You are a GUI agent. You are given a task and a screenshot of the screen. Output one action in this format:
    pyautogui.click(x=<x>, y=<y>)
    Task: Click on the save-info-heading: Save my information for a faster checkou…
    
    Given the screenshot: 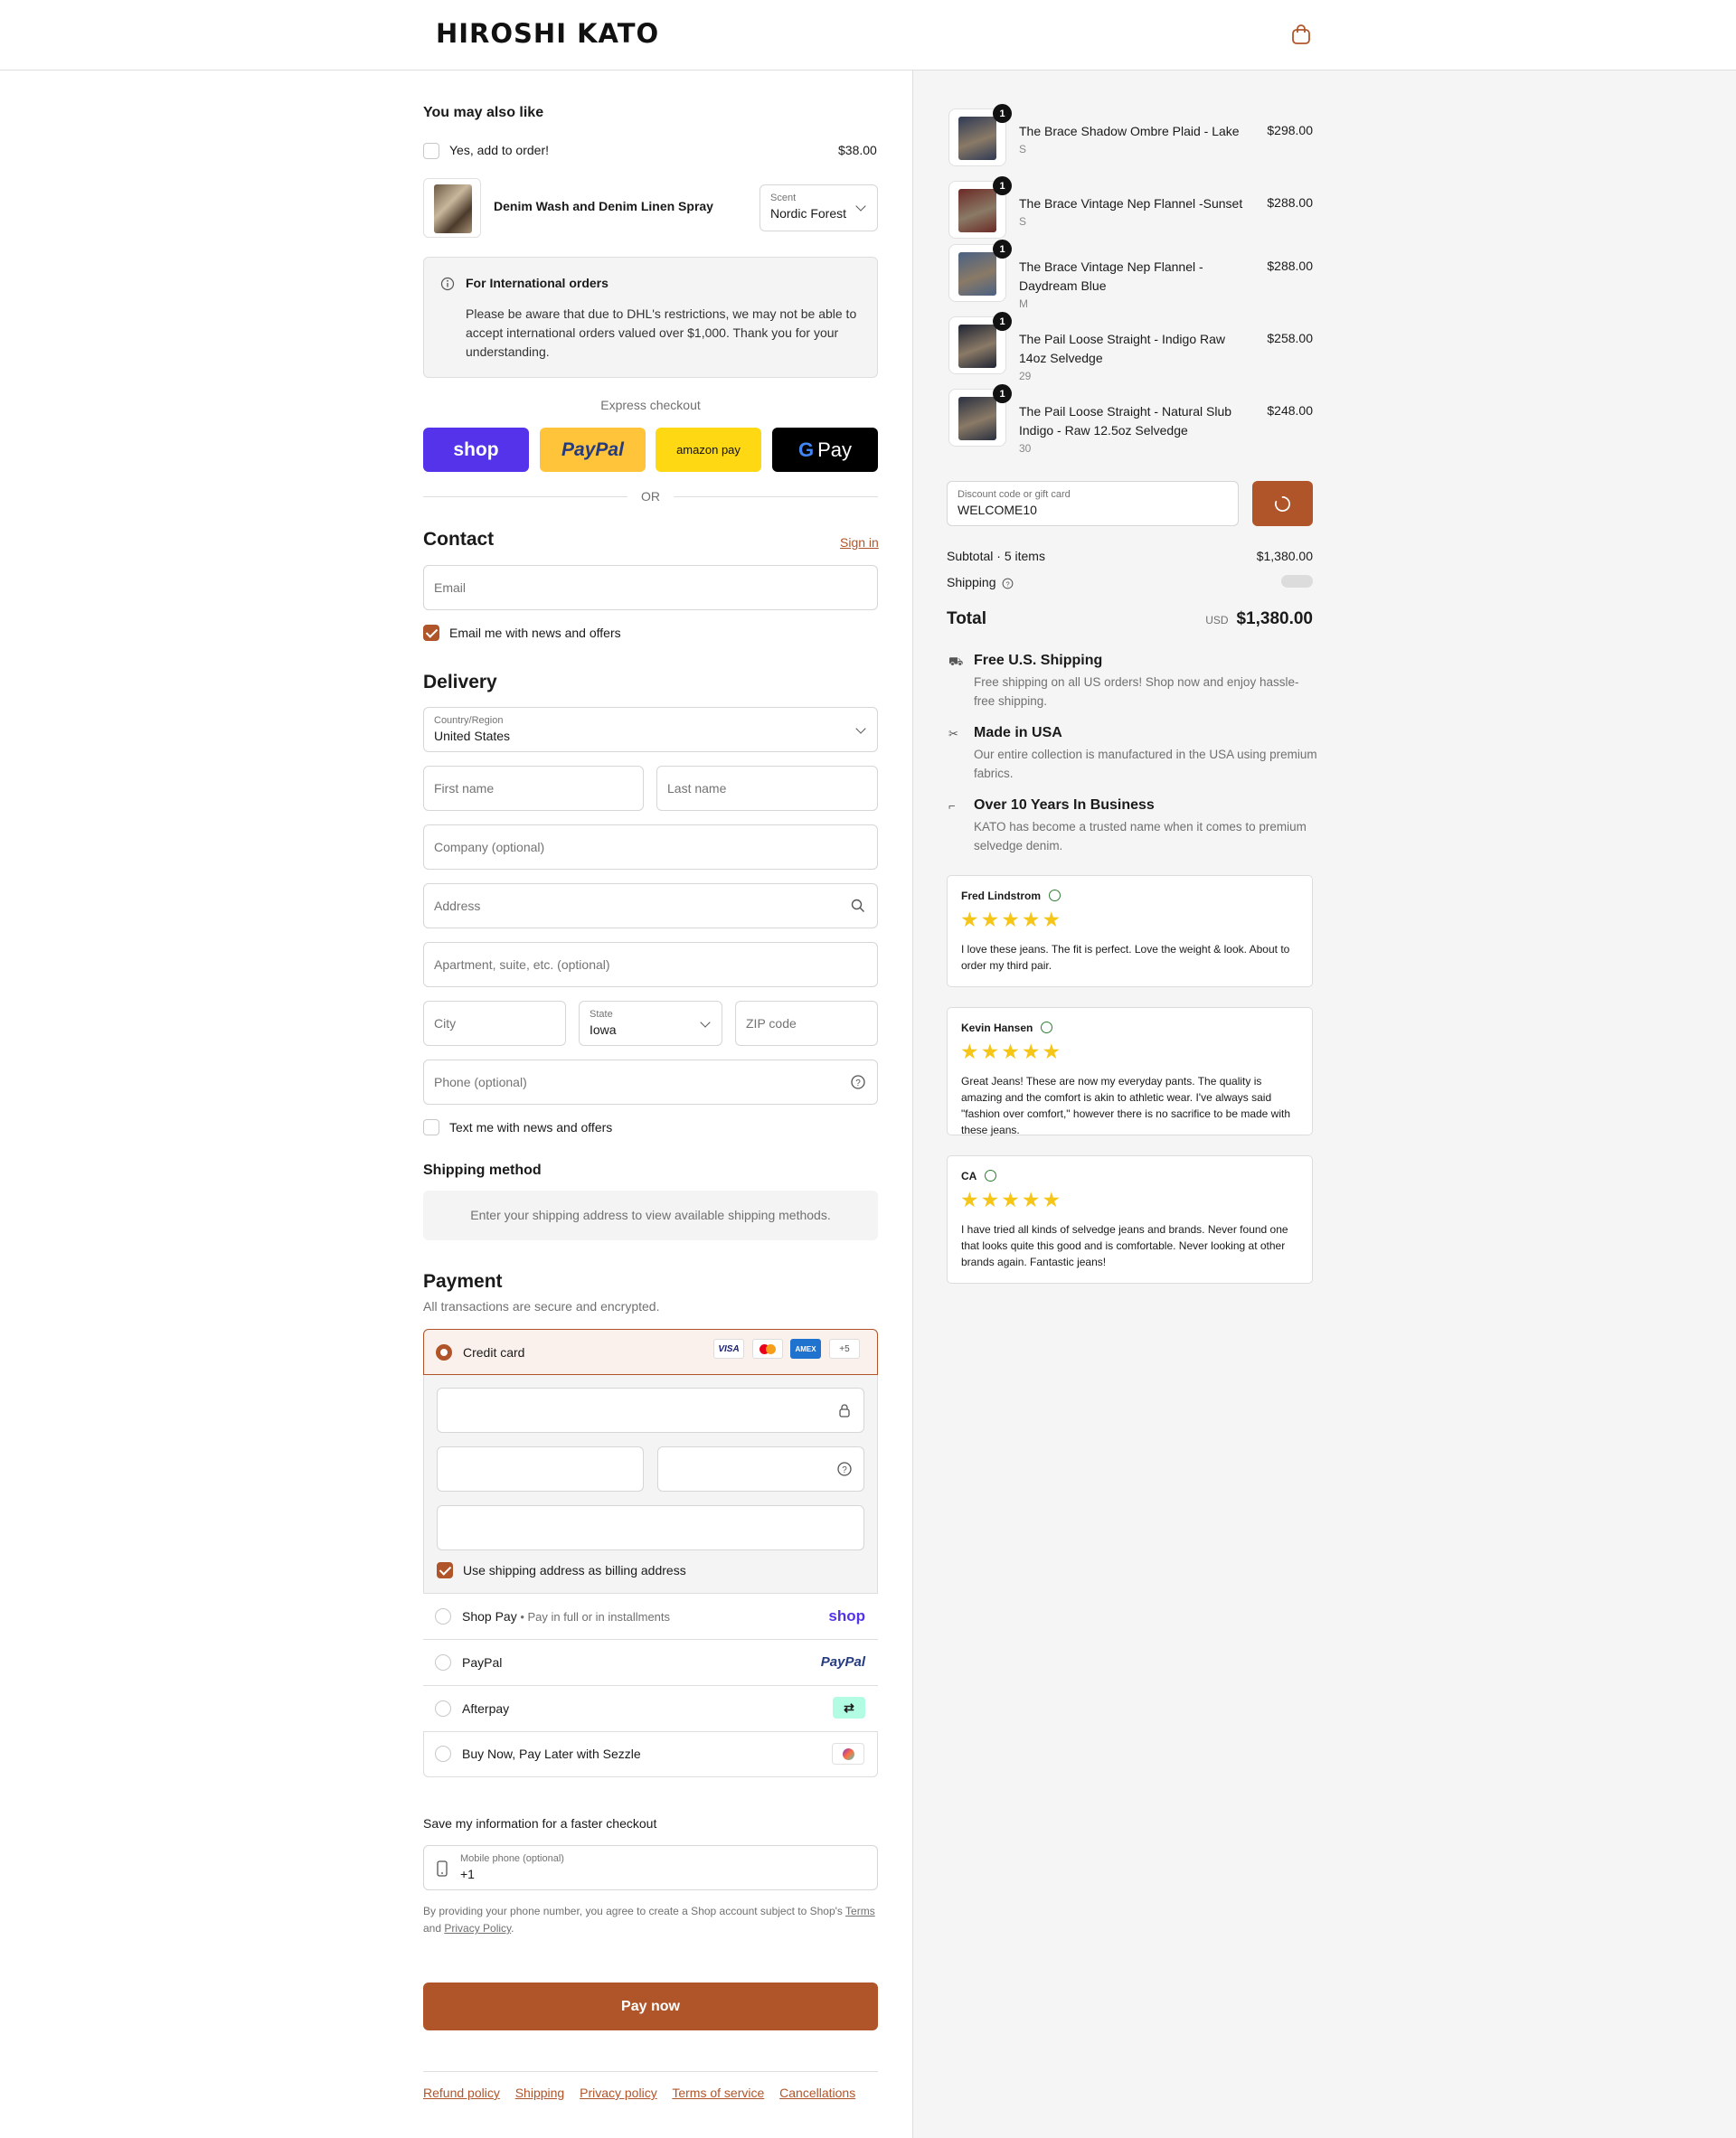 What is the action you would take?
    pyautogui.click(x=540, y=1824)
    